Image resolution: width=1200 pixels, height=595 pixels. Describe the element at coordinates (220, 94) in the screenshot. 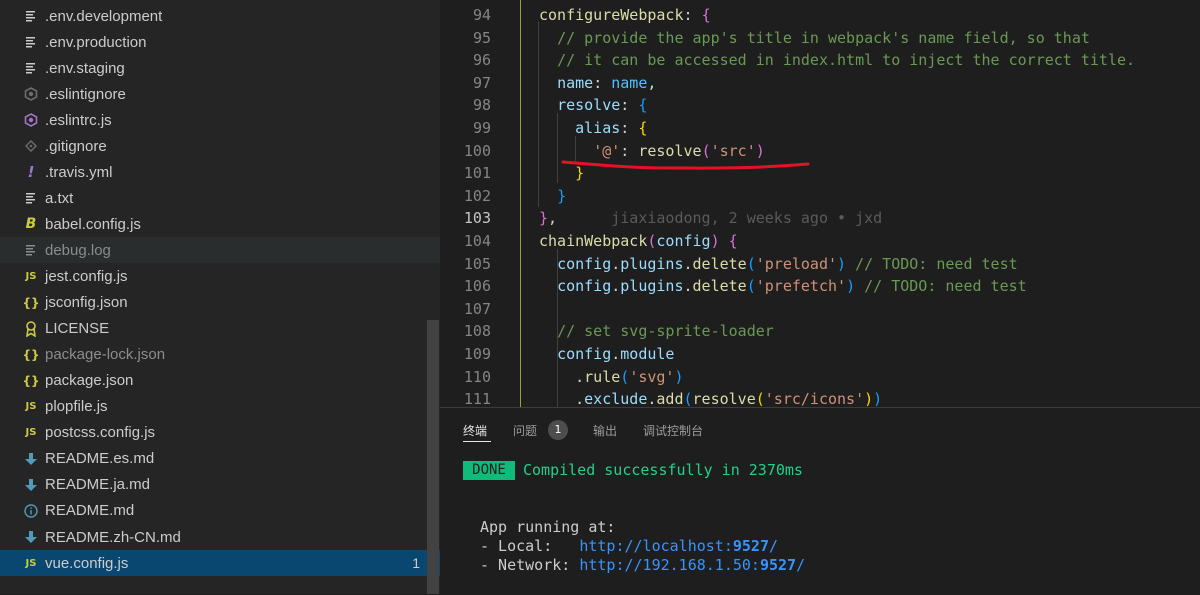

I see `file-item: .eslintignore` at that location.